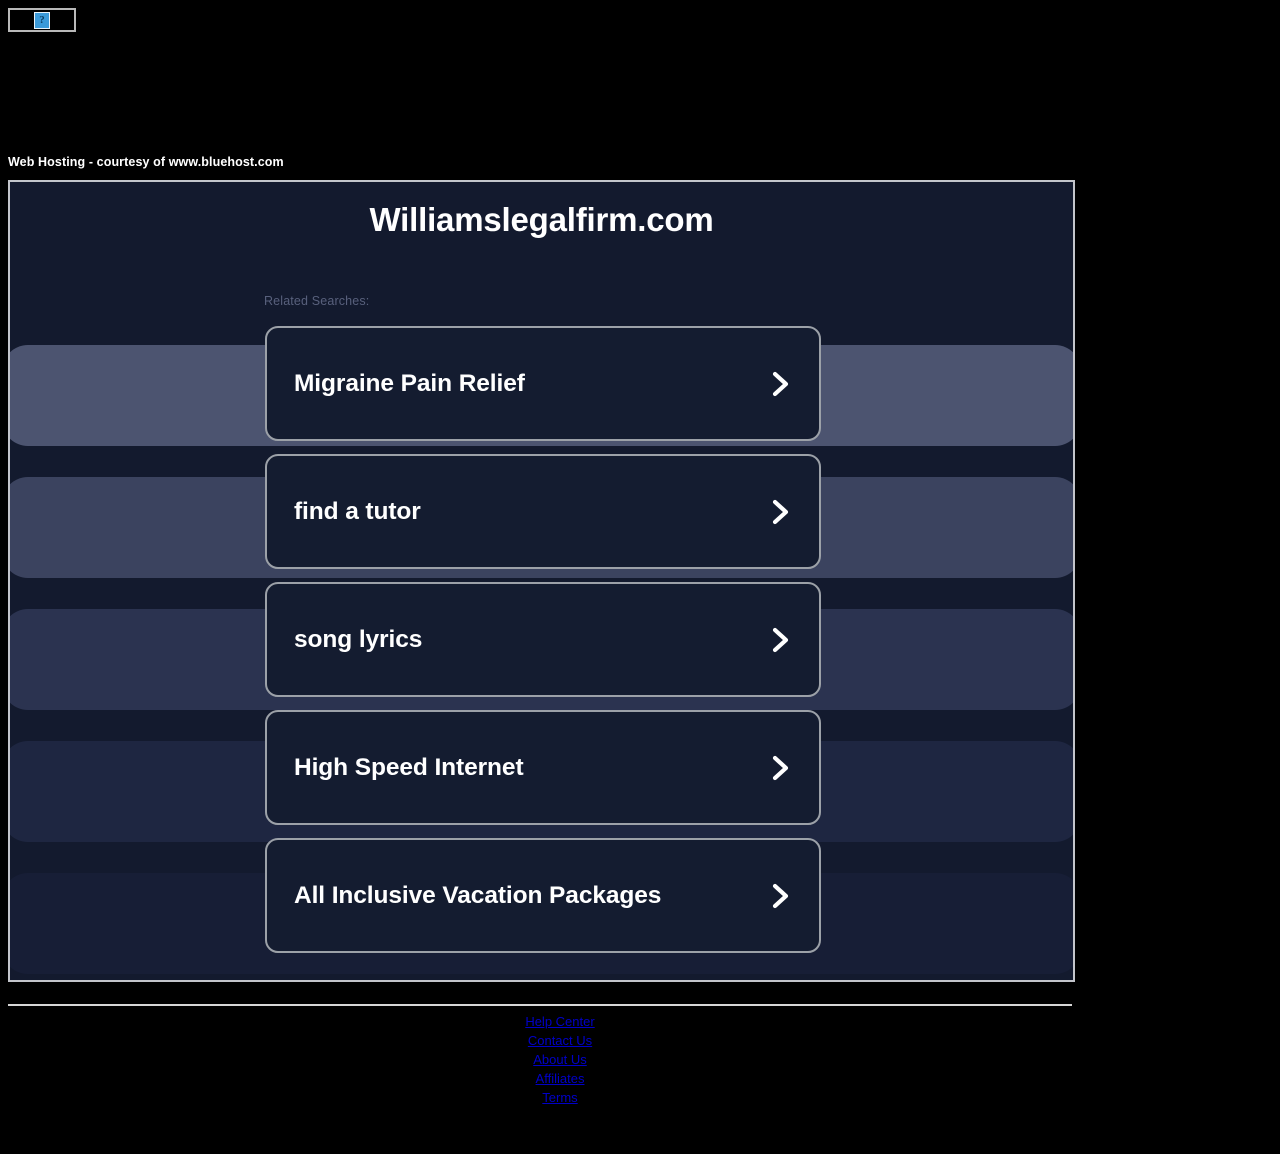  Describe the element at coordinates (358, 639) in the screenshot. I see `search-card-label: song lyrics` at that location.